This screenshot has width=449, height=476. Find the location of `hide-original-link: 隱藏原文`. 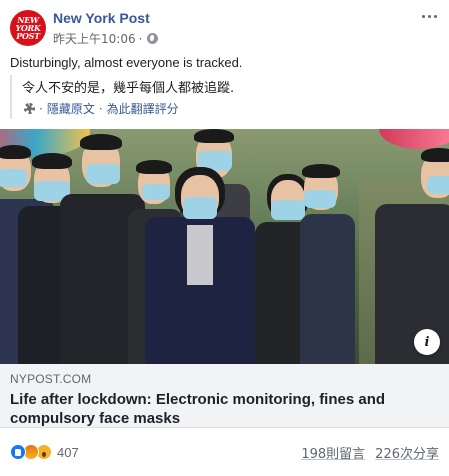

hide-original-link: 隱藏原文 is located at coordinates (71, 108).